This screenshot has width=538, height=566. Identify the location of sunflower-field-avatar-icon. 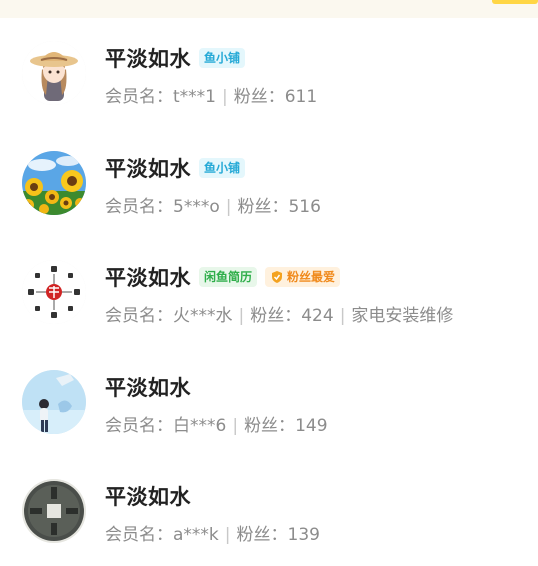
(54, 182).